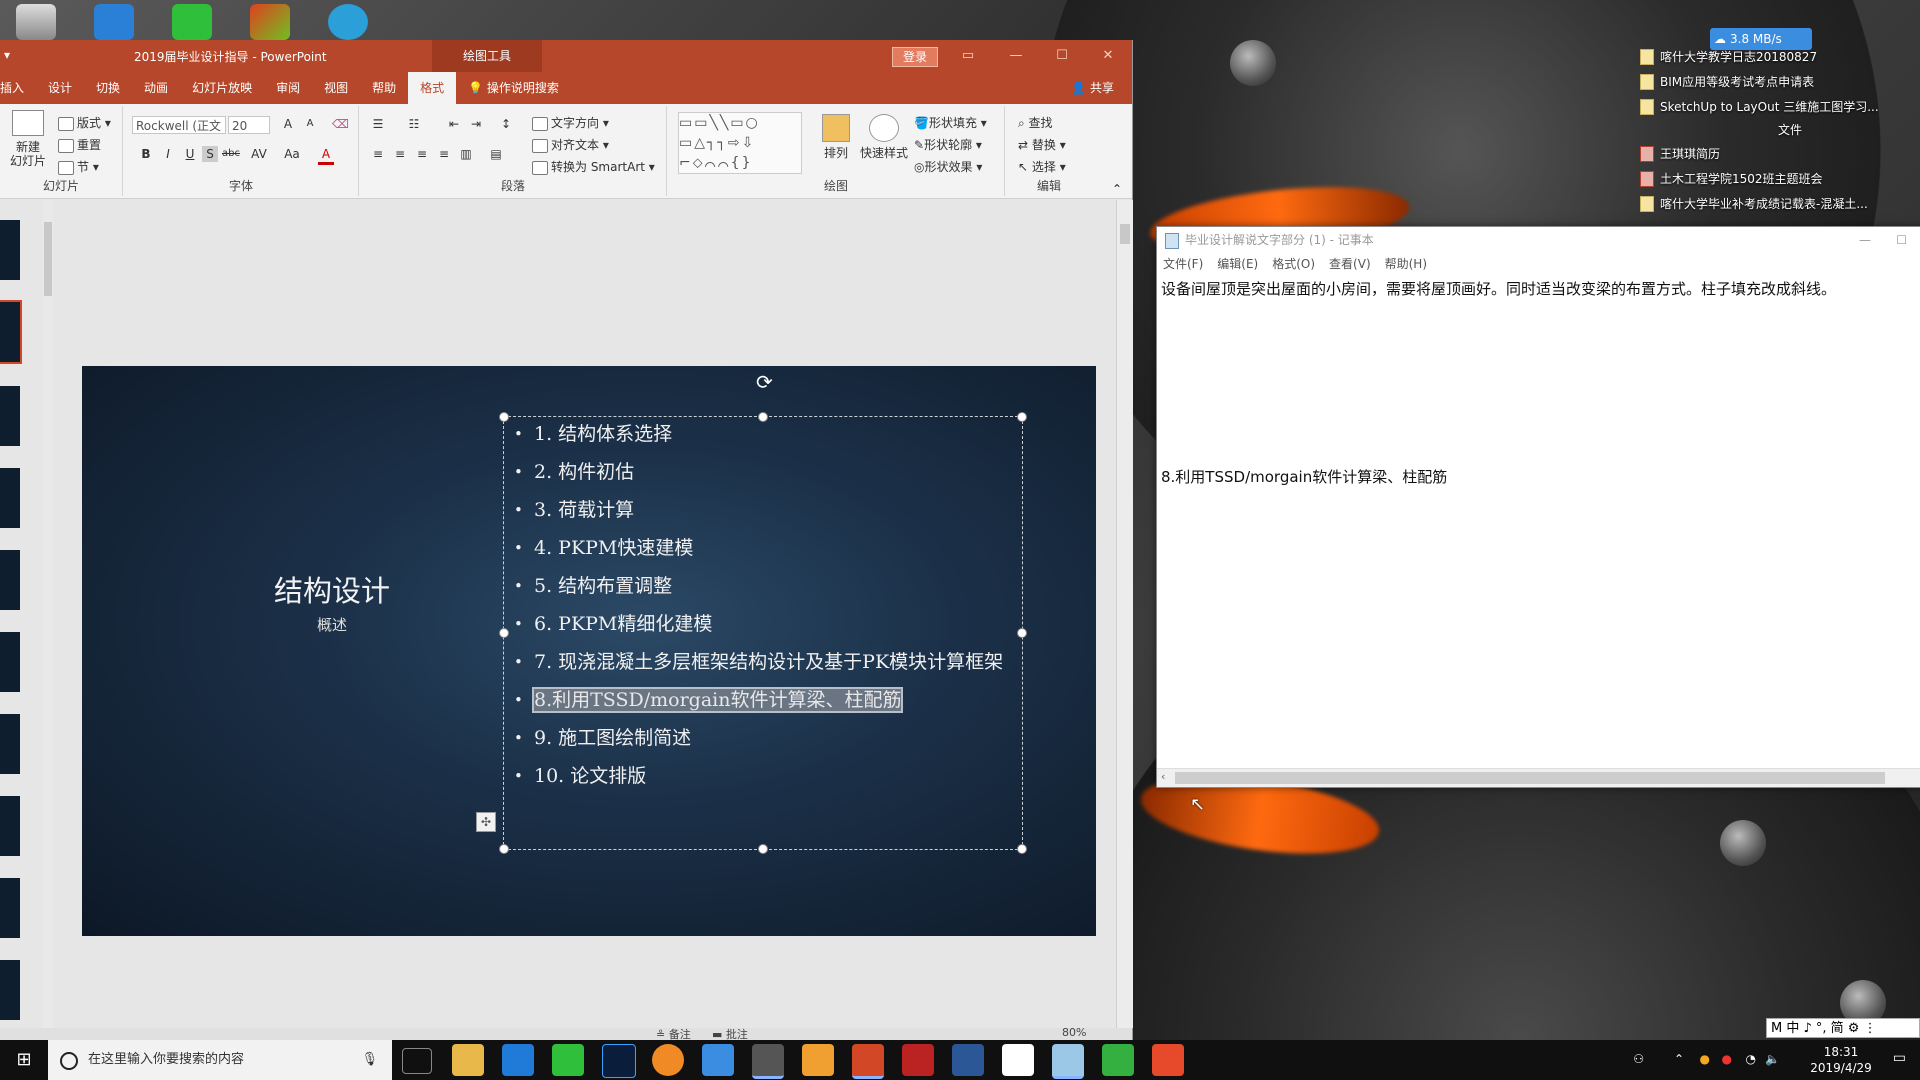  I want to click on autocad-icon, so click(918, 1060).